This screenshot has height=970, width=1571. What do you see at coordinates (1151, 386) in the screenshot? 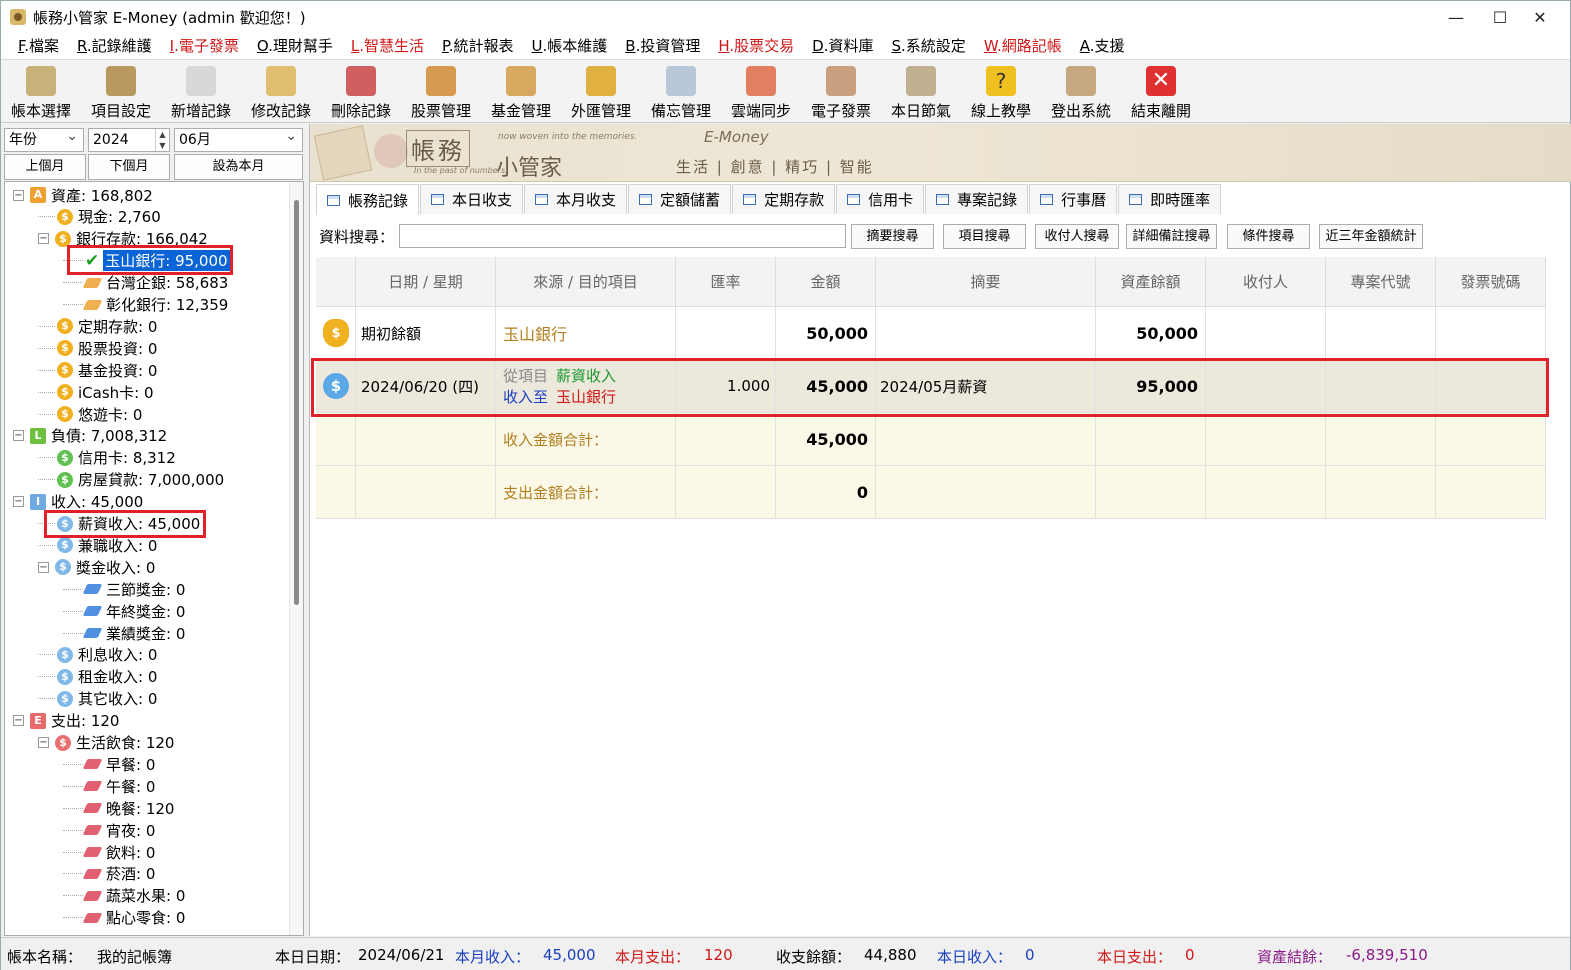
I see `record-row-cell: 95,000` at bounding box center [1151, 386].